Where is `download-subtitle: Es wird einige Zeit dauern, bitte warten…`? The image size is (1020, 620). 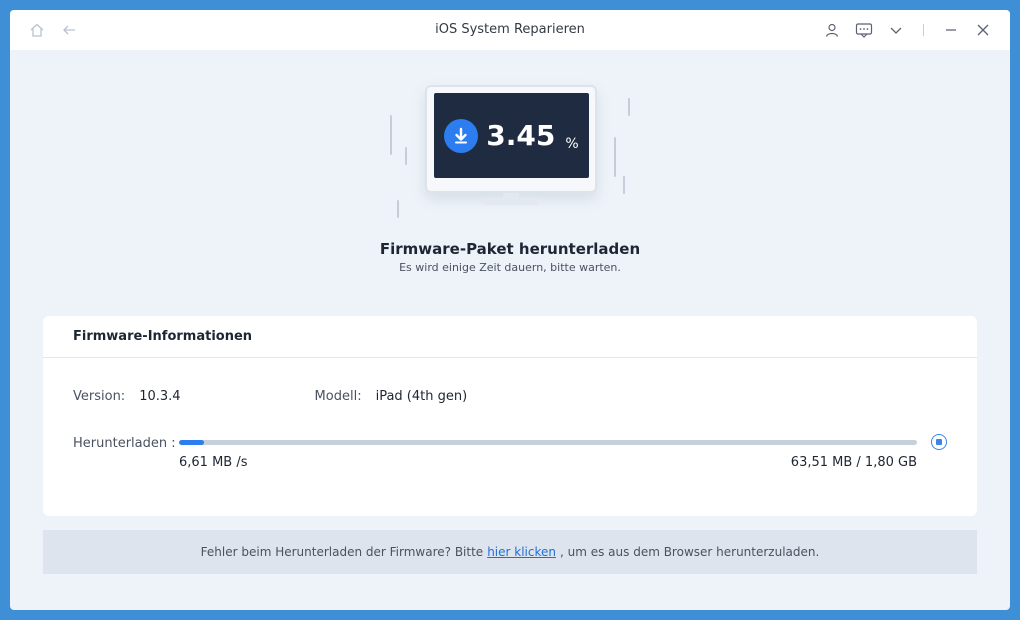 download-subtitle: Es wird einige Zeit dauern, bitte warten… is located at coordinates (510, 267).